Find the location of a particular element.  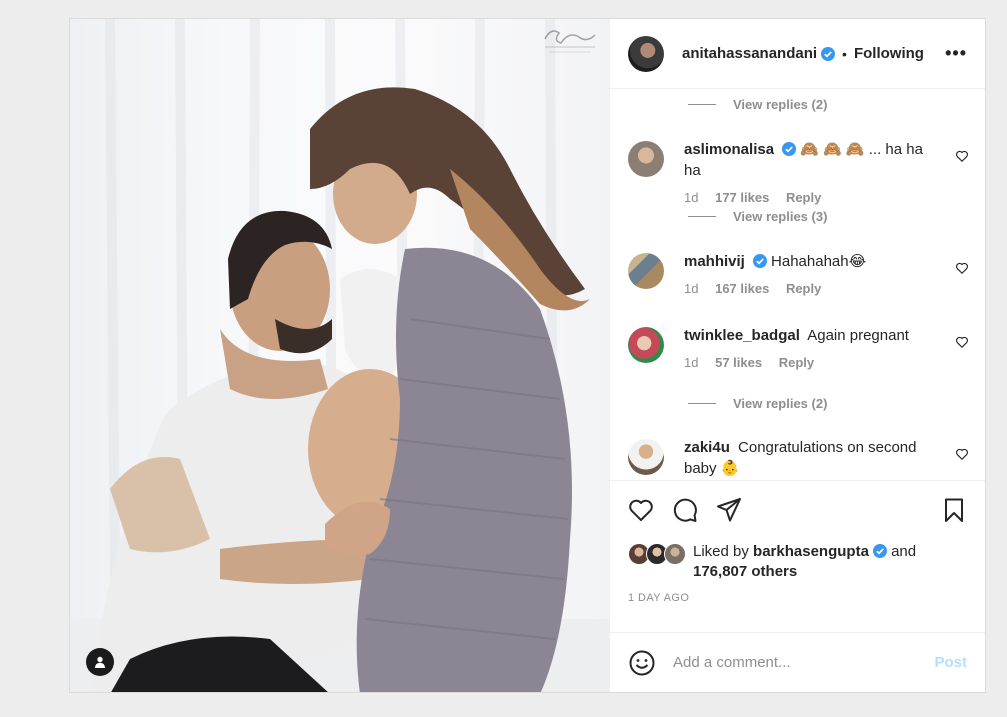

author-avatar is located at coordinates (646, 53).